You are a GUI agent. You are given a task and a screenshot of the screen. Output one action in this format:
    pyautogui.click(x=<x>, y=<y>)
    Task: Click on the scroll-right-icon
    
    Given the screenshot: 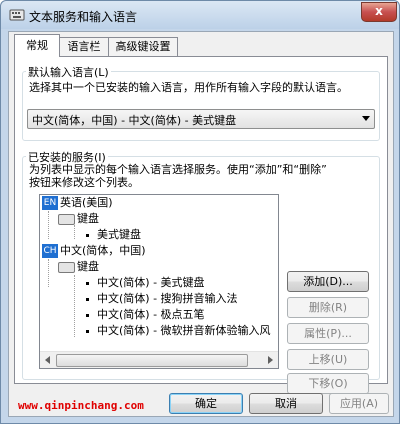 What is the action you would take?
    pyautogui.click(x=270, y=360)
    